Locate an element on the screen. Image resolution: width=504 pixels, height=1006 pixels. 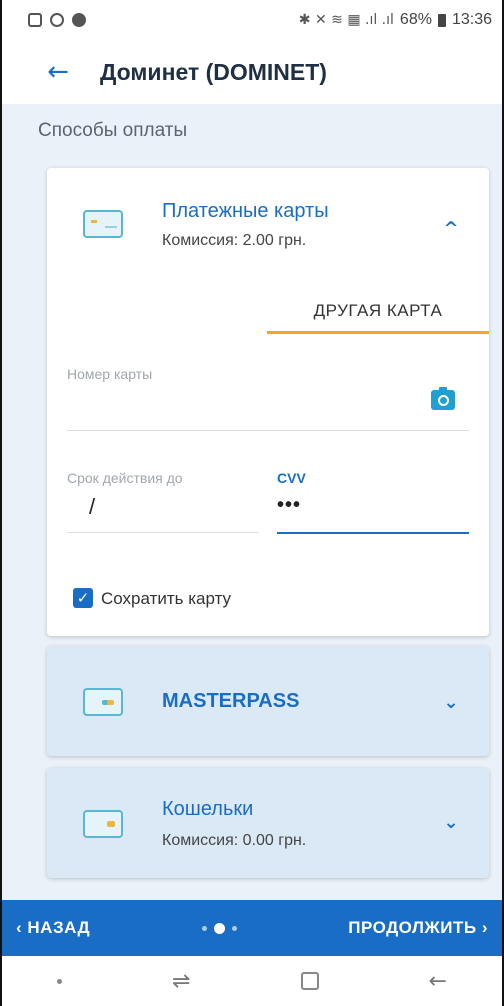
gallery-icon is located at coordinates (35, 20).